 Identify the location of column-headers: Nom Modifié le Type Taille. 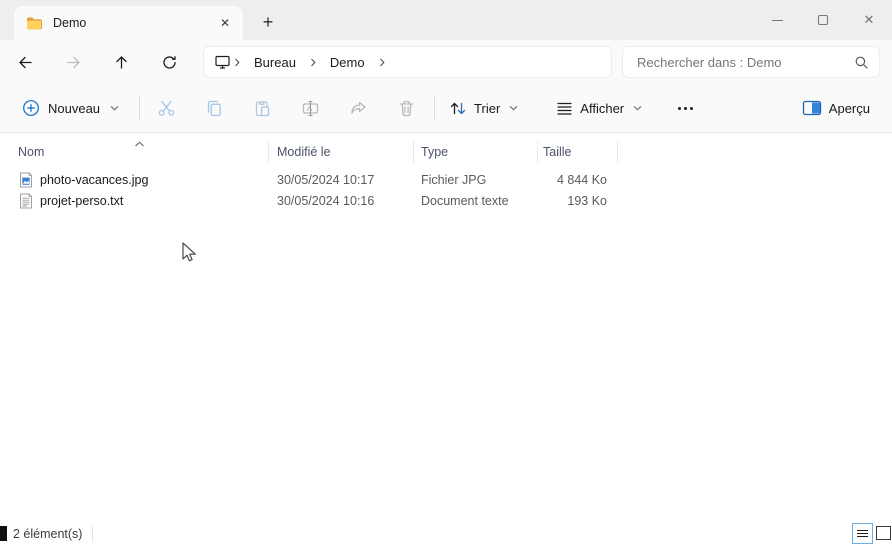
(446, 152).